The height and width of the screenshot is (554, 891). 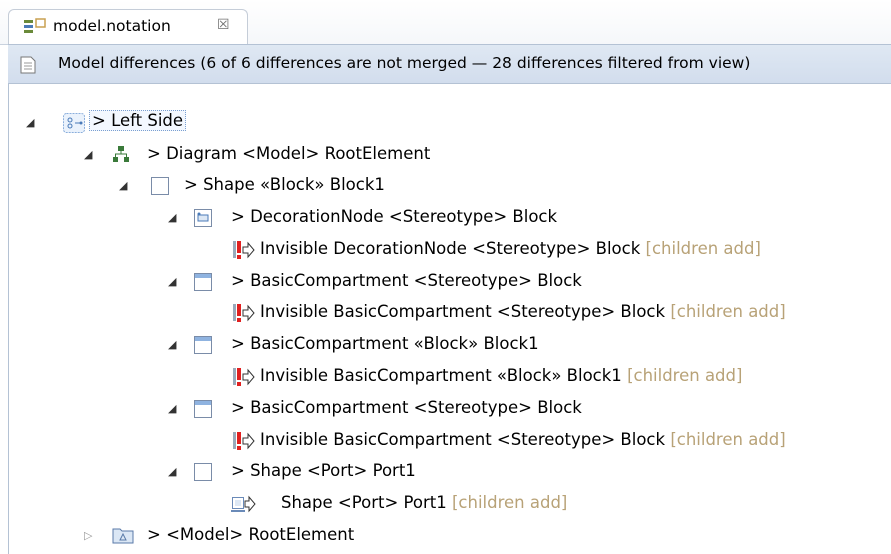 What do you see at coordinates (251, 534) in the screenshot?
I see `tree-item-label: > <Model> RootElement` at bounding box center [251, 534].